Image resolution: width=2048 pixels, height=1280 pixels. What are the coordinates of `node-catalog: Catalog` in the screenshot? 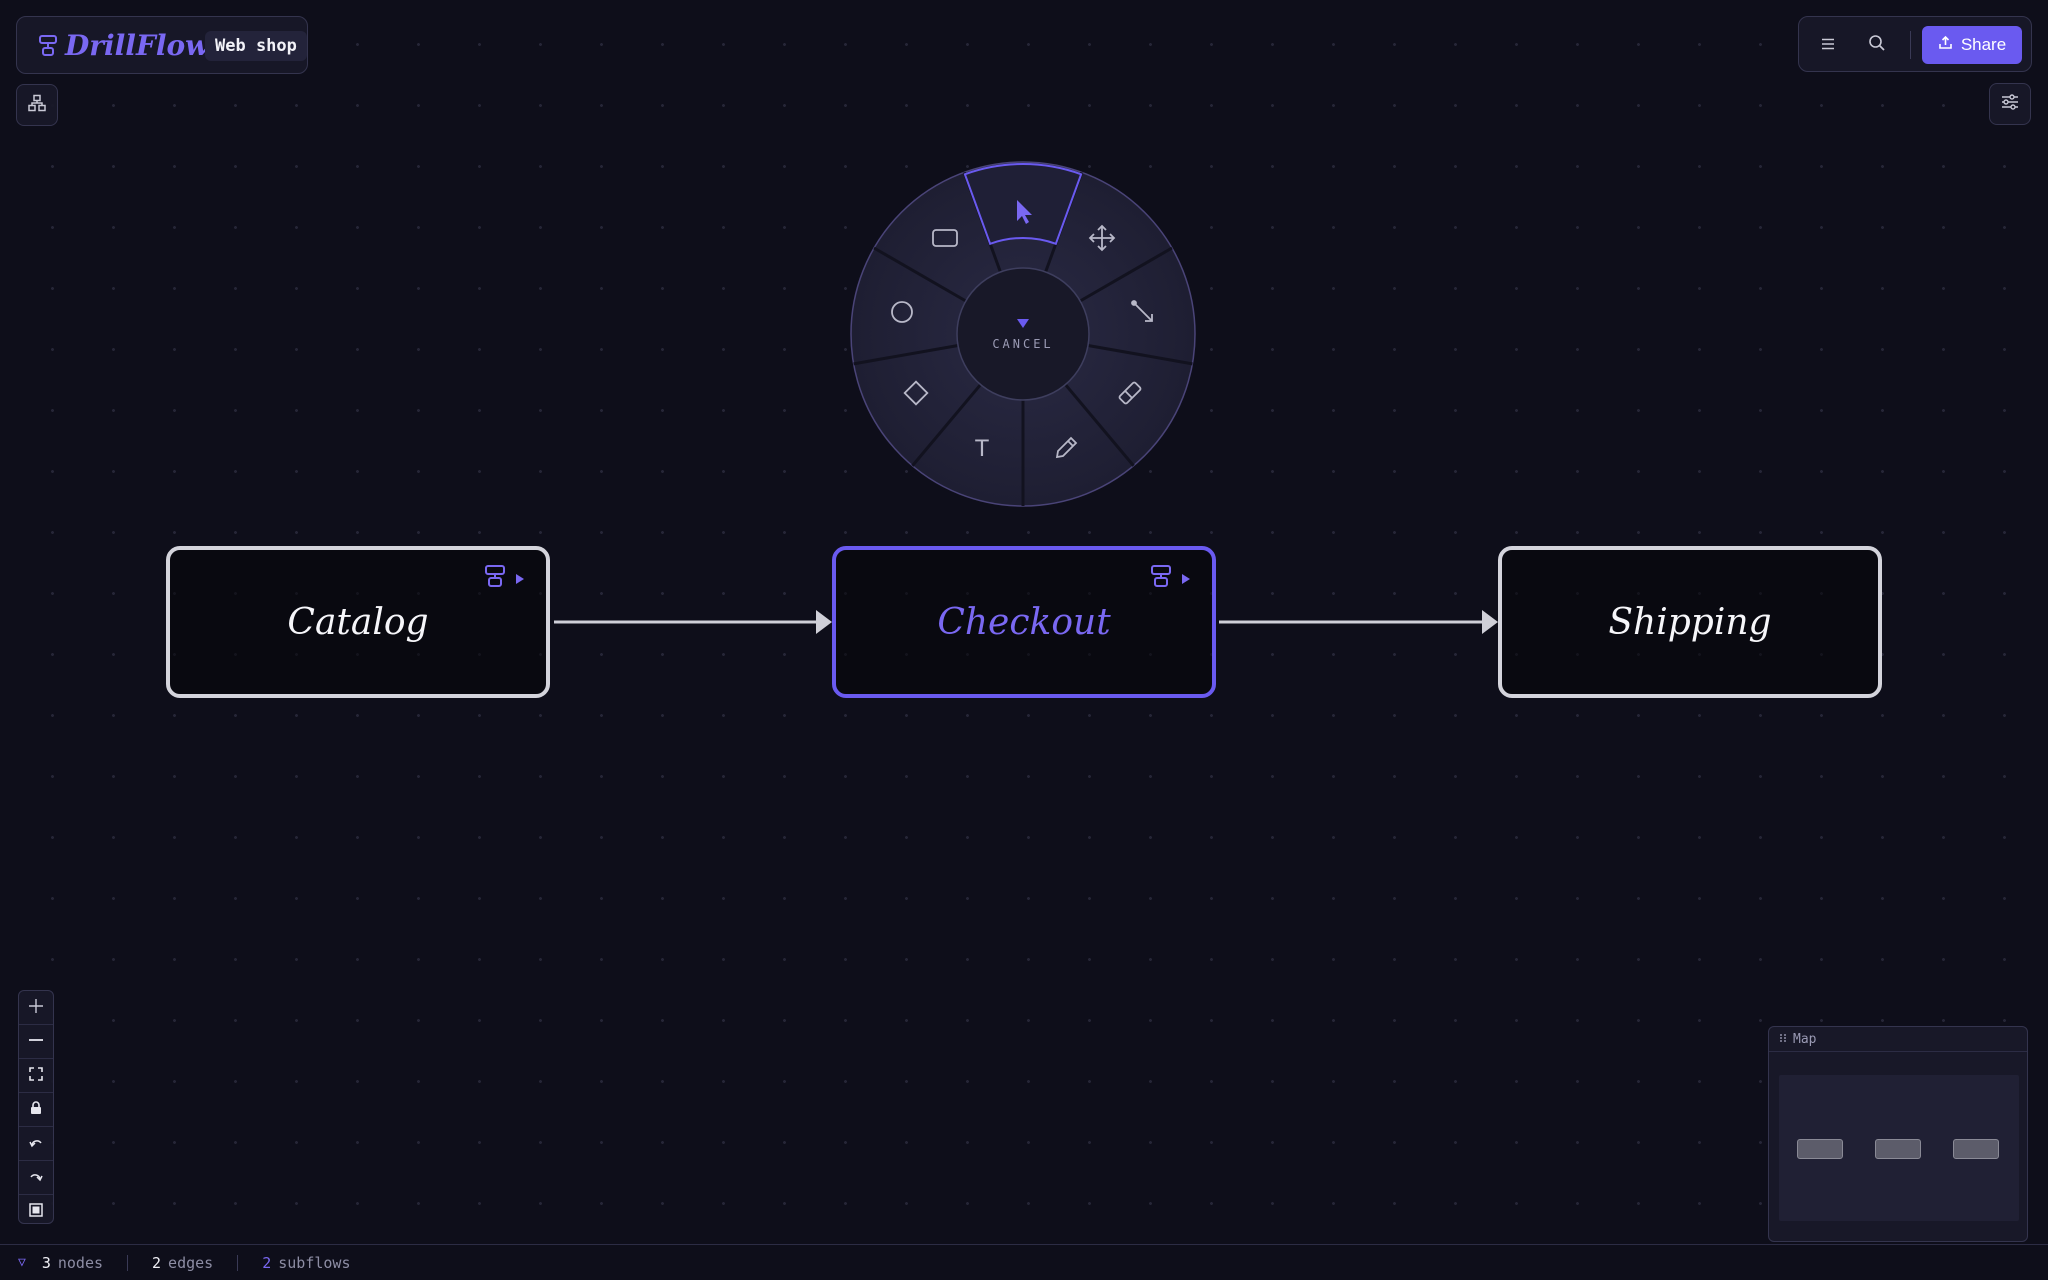 It's located at (358, 622).